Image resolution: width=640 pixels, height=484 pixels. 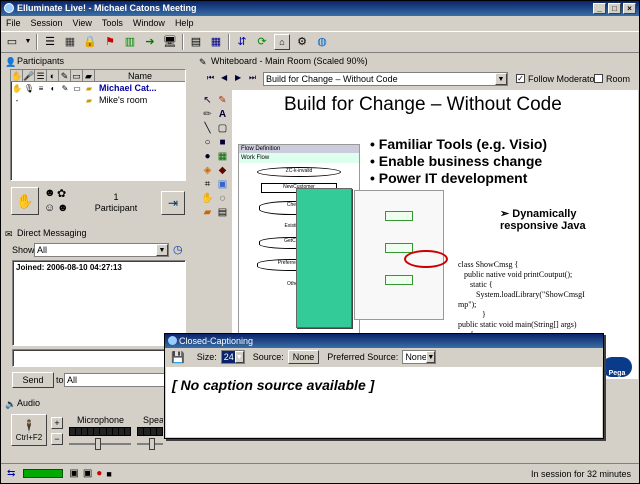 I want to click on connection-icon: ⇆, so click(x=11, y=473).